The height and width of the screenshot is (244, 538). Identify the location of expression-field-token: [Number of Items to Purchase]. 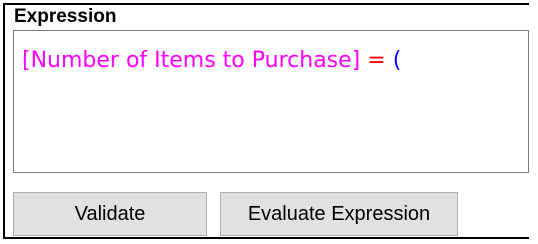
(191, 60).